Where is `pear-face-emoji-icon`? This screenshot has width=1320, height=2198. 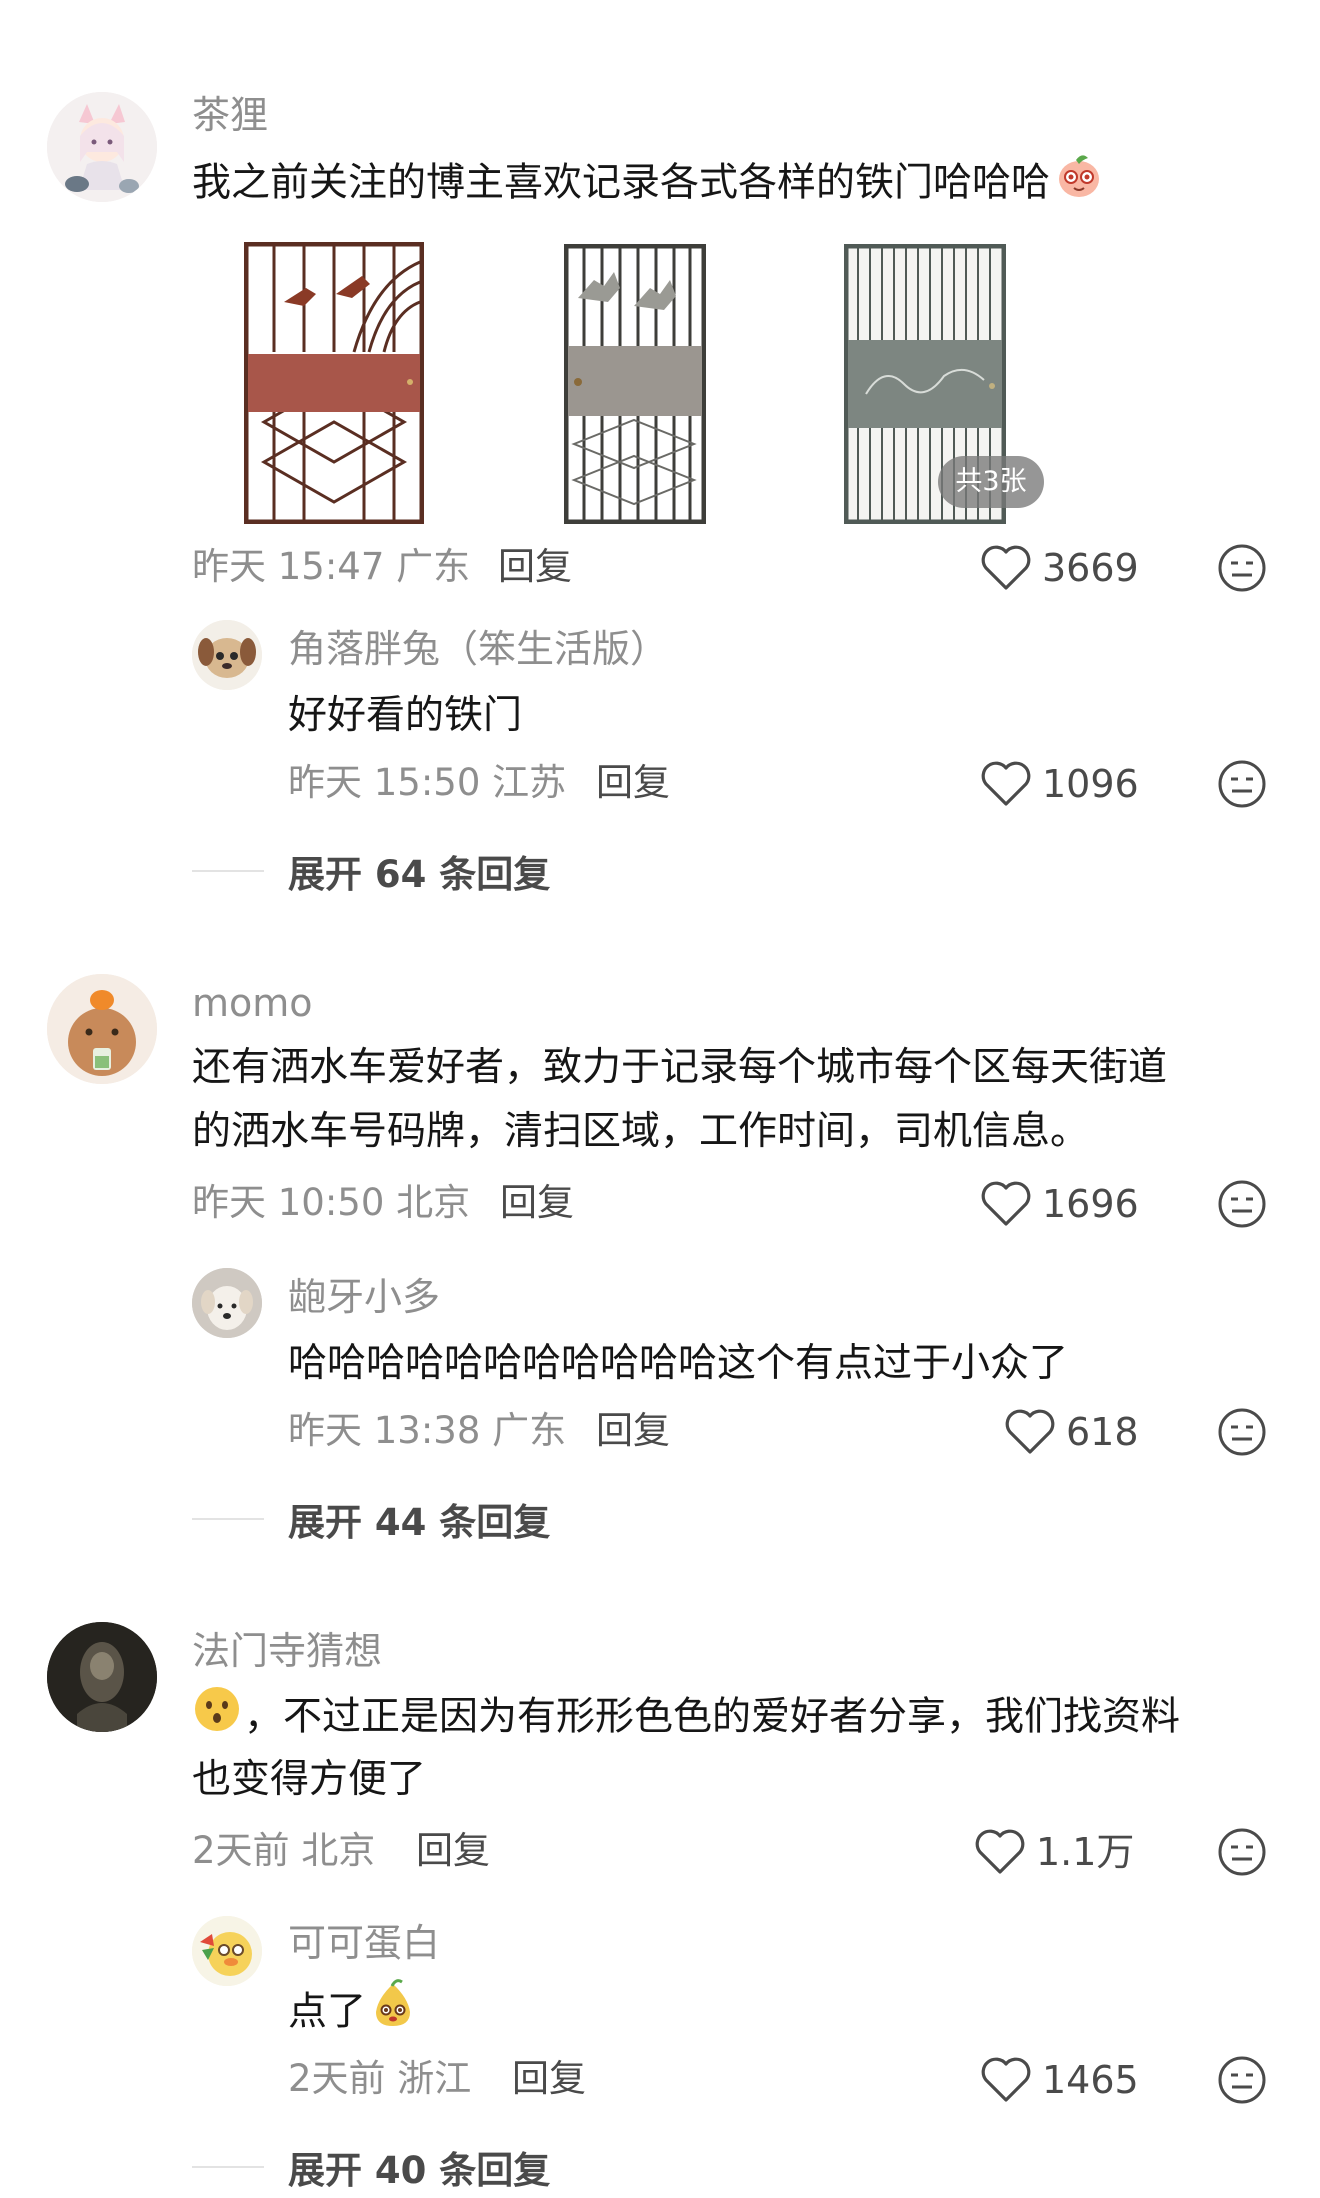
pear-face-emoji-icon is located at coordinates (393, 2014).